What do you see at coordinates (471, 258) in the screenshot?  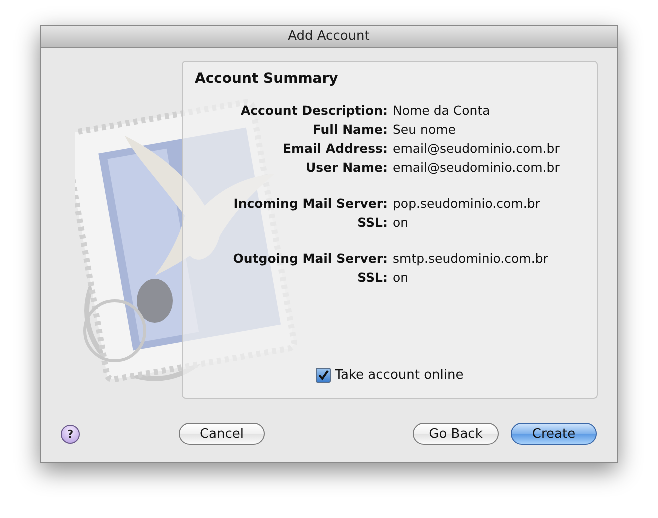 I see `field-value: smtp.seudominio.com.br` at bounding box center [471, 258].